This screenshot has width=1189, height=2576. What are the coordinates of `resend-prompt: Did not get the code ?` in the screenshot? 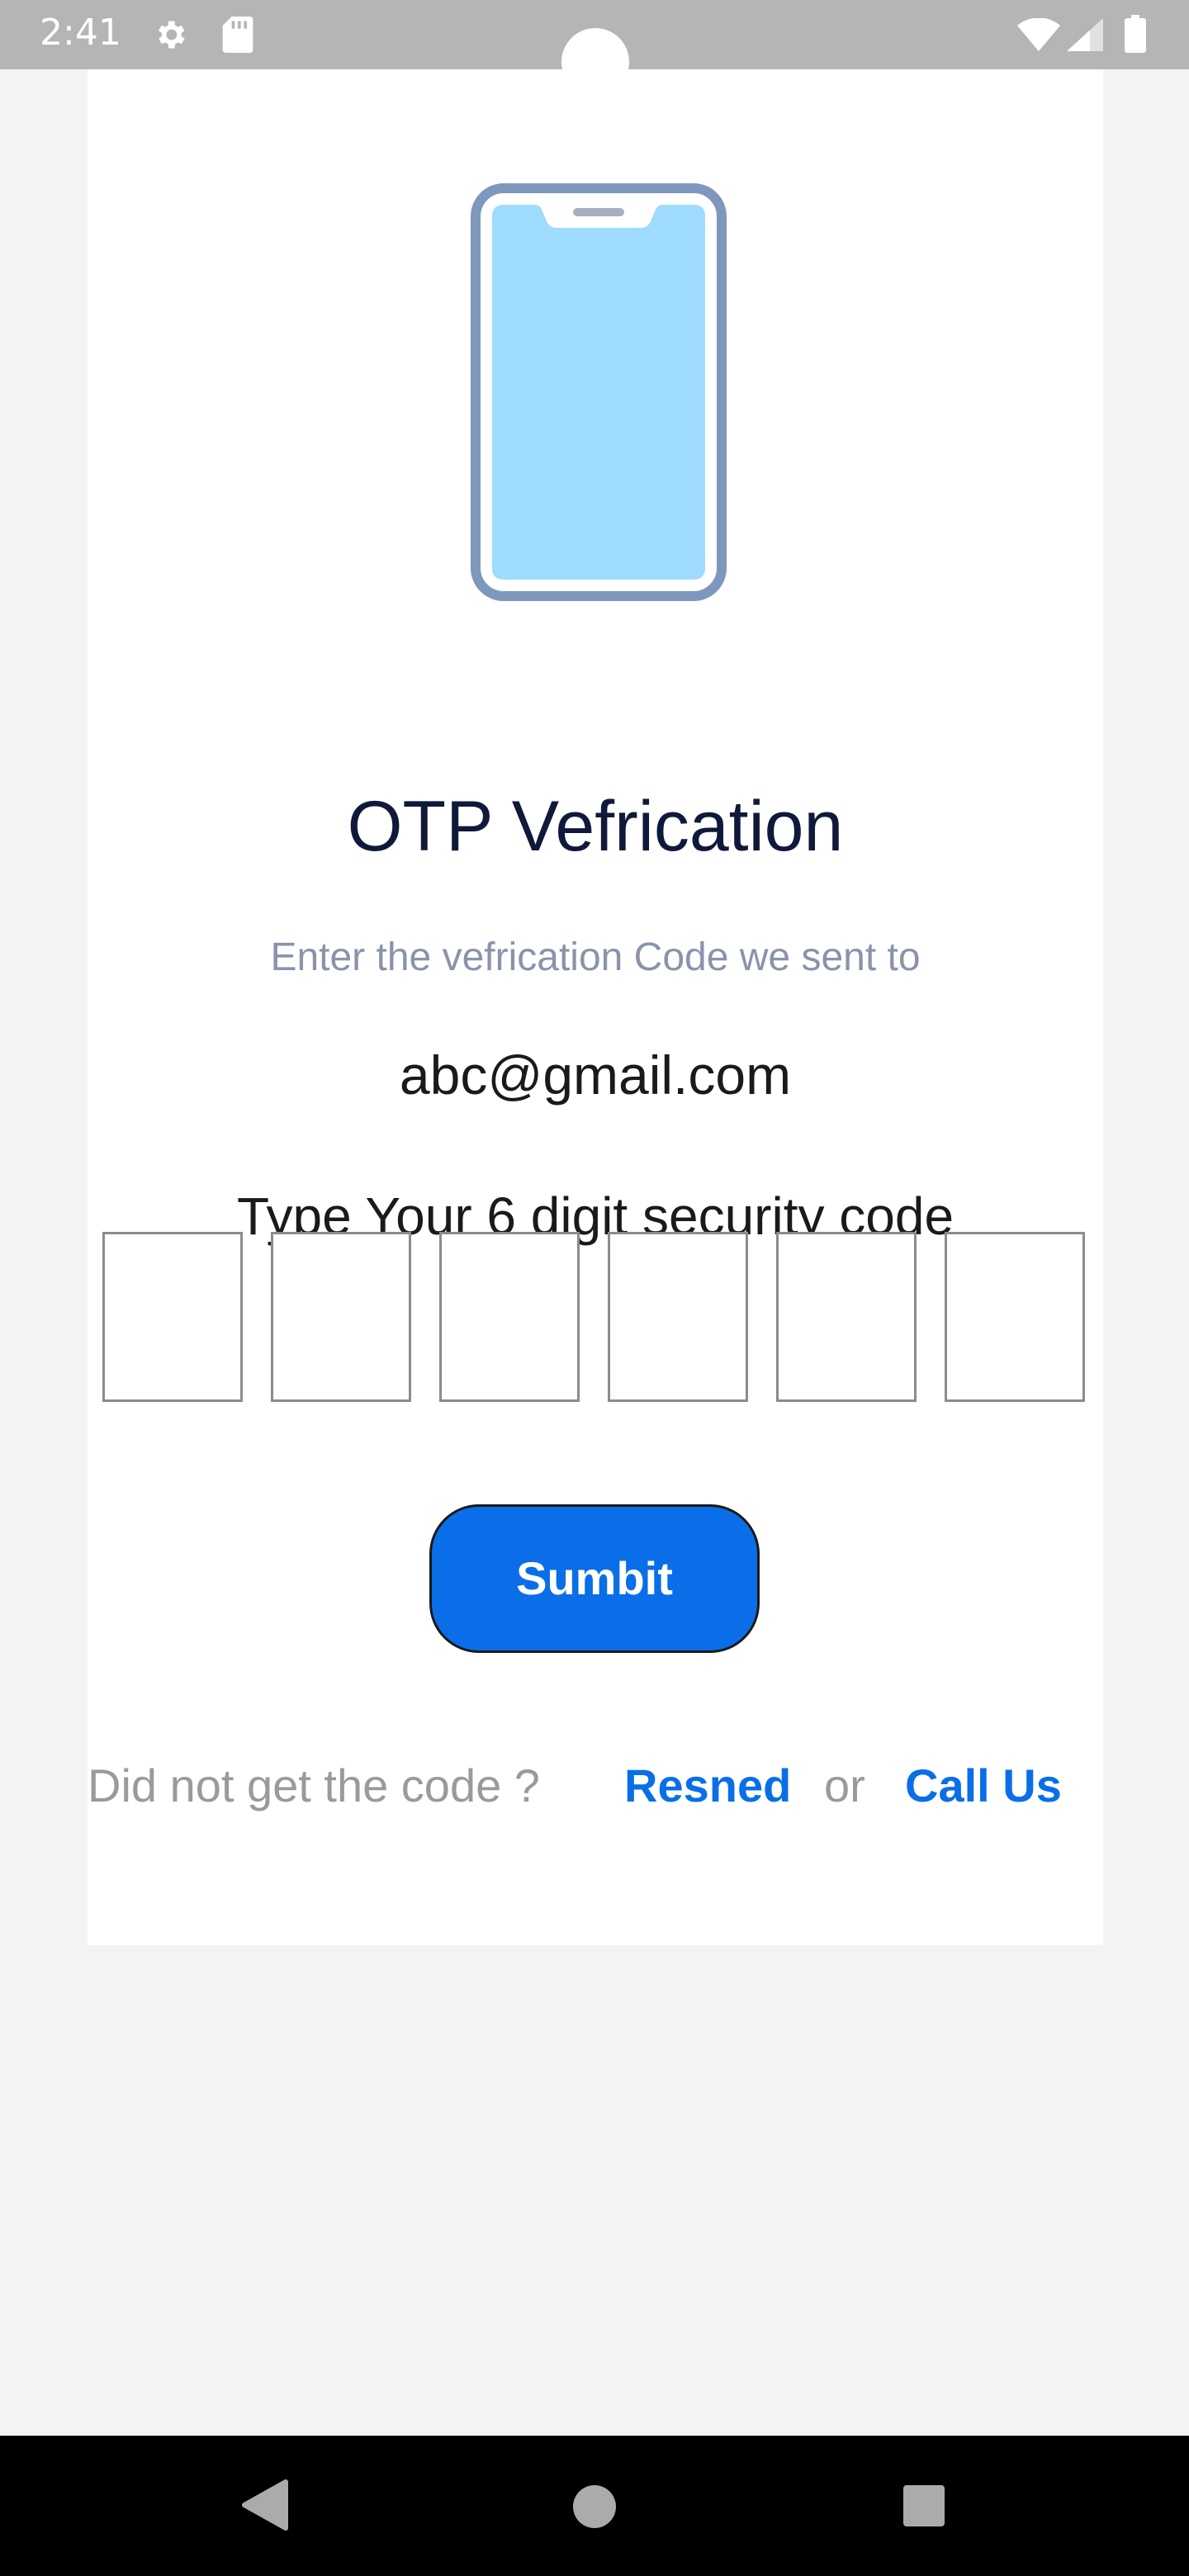 It's located at (314, 1785).